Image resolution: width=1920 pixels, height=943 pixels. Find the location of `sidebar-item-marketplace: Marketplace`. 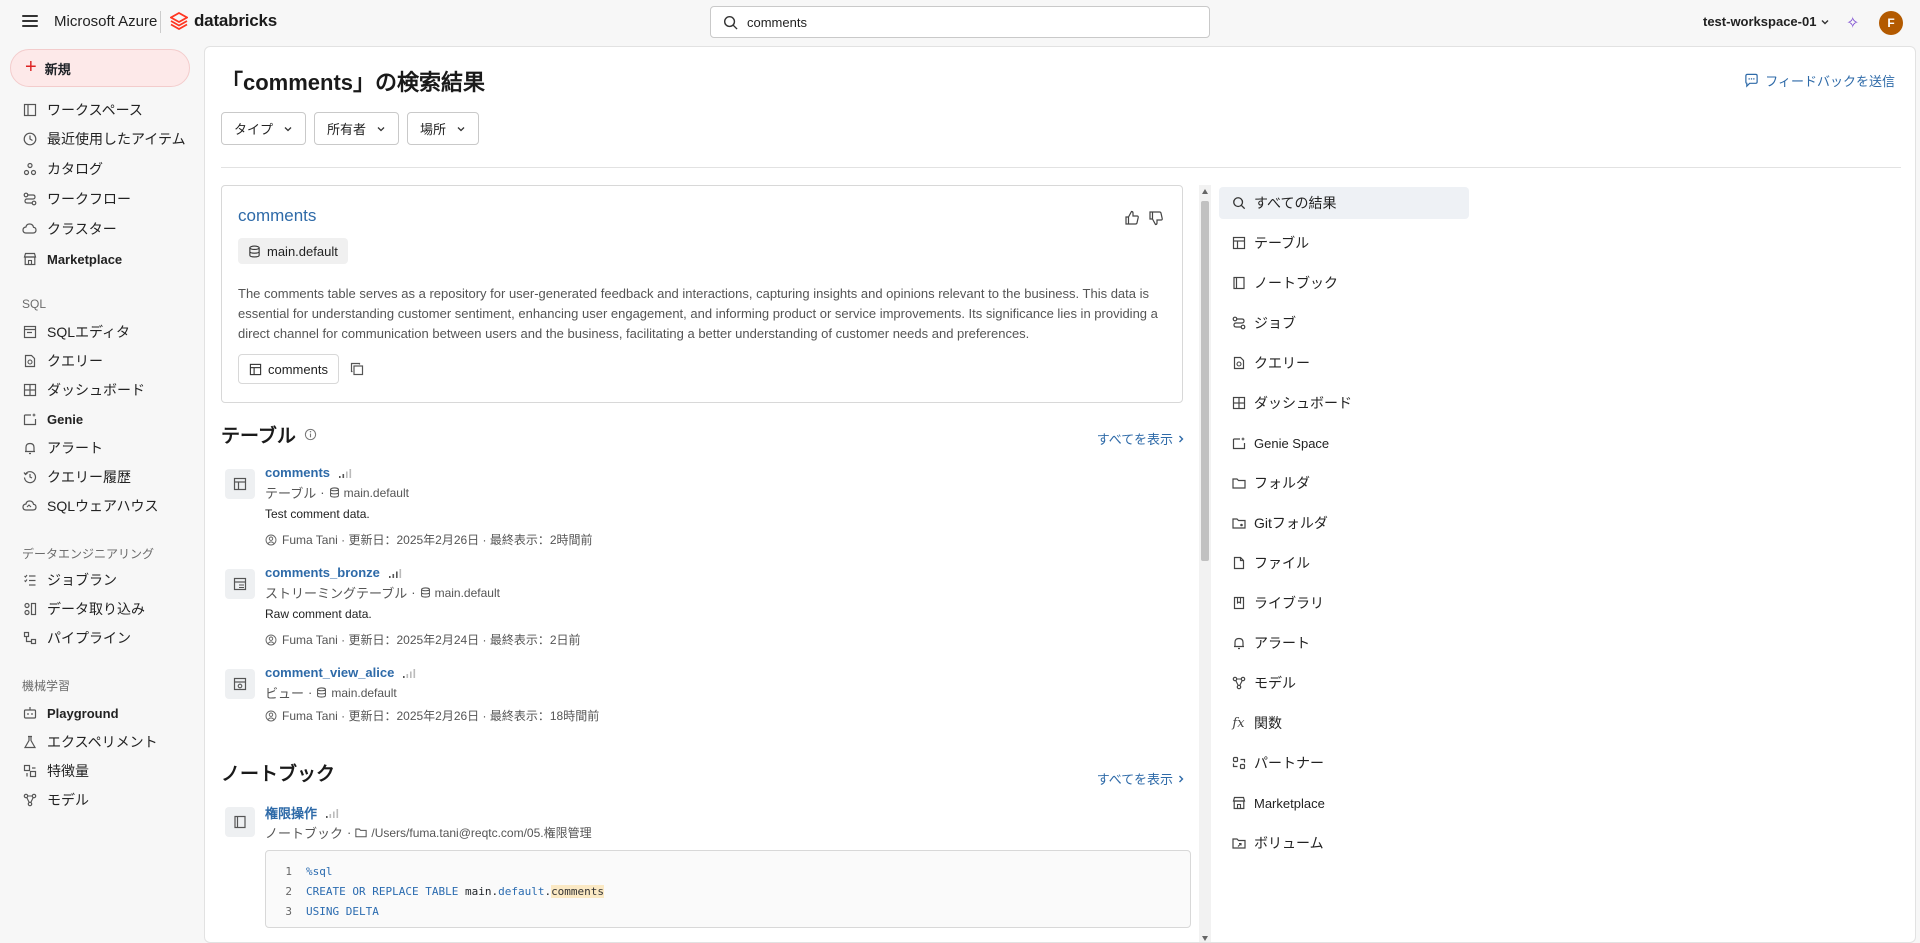

sidebar-item-marketplace: Marketplace is located at coordinates (72, 259).